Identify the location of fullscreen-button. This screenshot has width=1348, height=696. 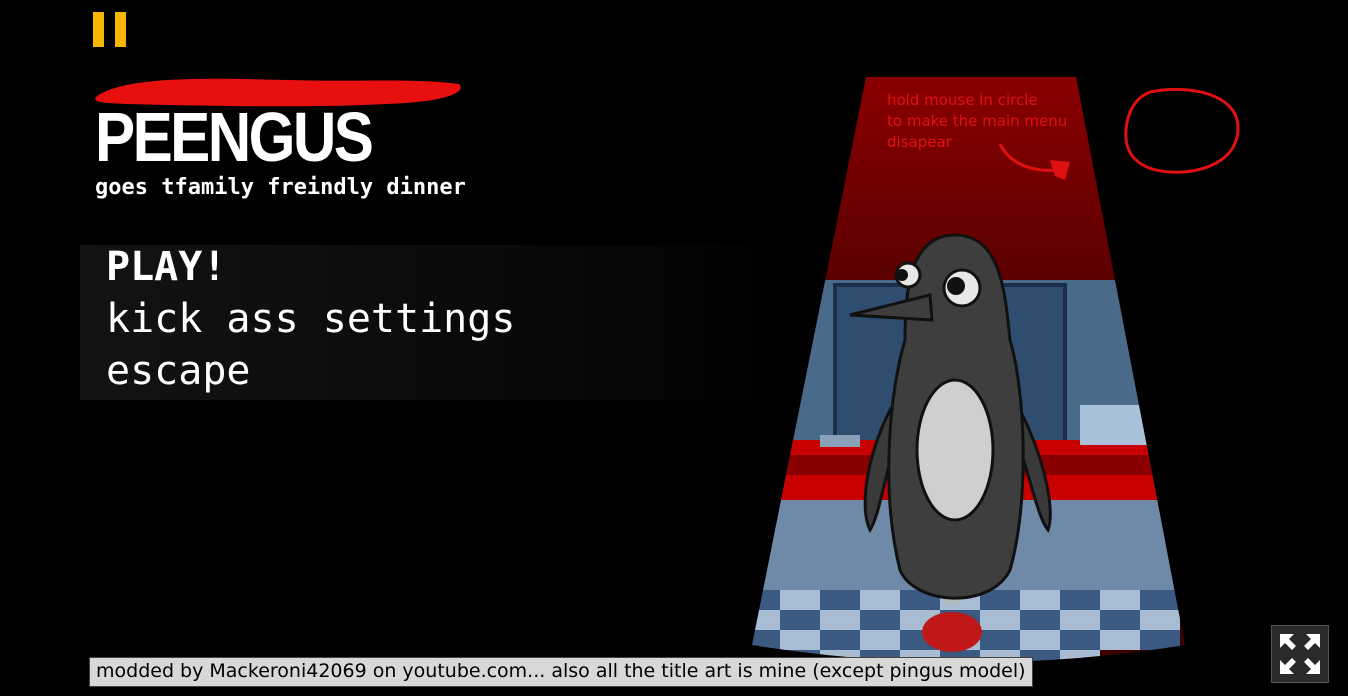
(1300, 654).